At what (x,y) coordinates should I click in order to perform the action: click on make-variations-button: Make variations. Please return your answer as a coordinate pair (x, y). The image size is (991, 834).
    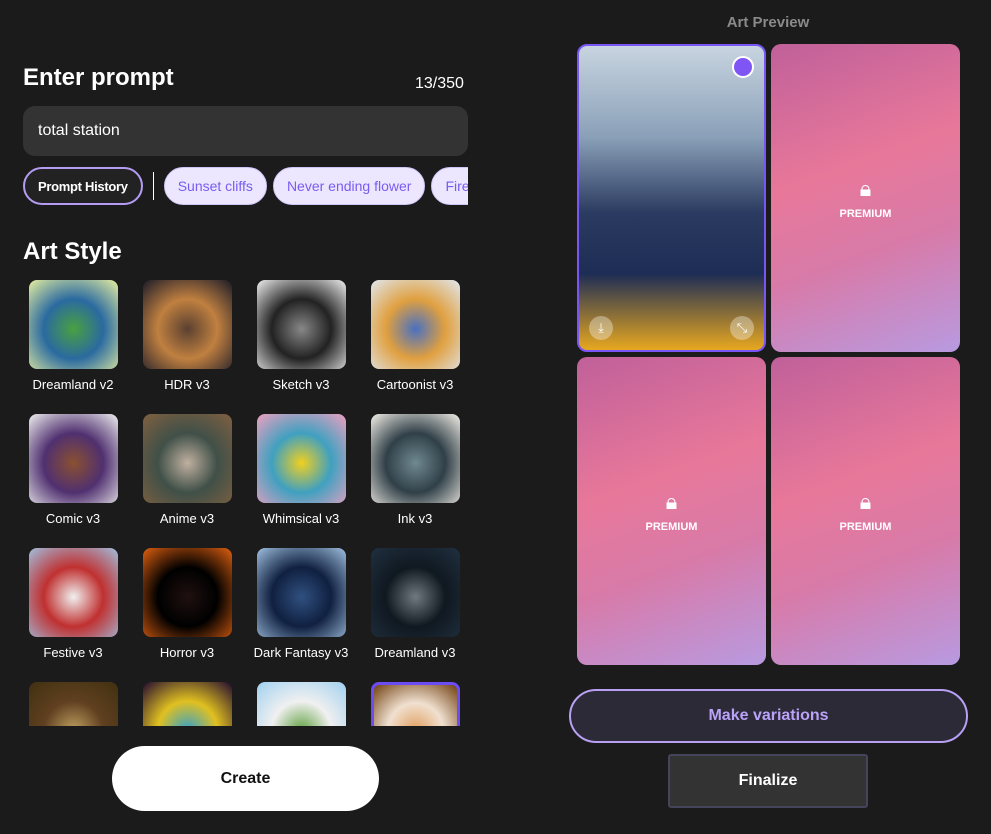
    Looking at the image, I should click on (768, 716).